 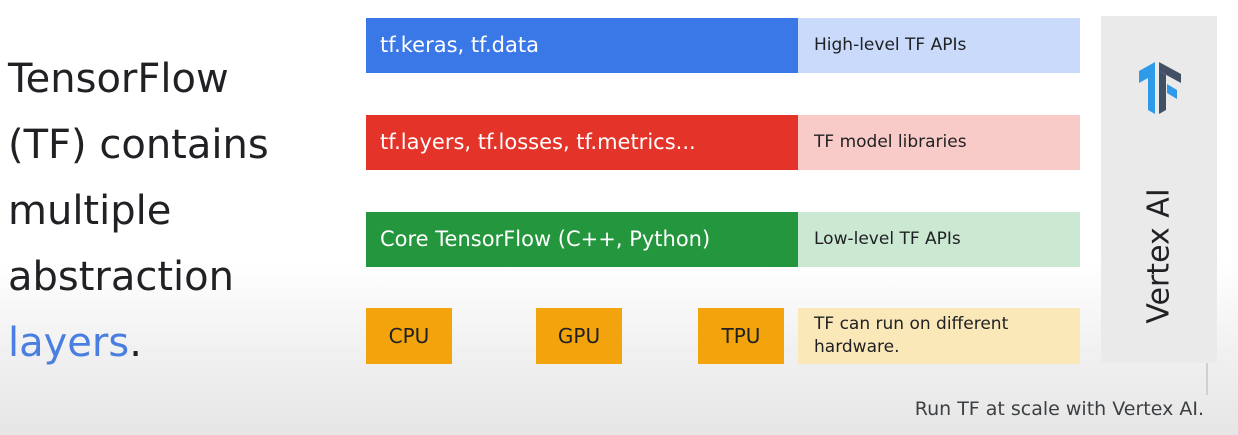 I want to click on layer-high-level-description: High-level TF APIs, so click(x=939, y=45).